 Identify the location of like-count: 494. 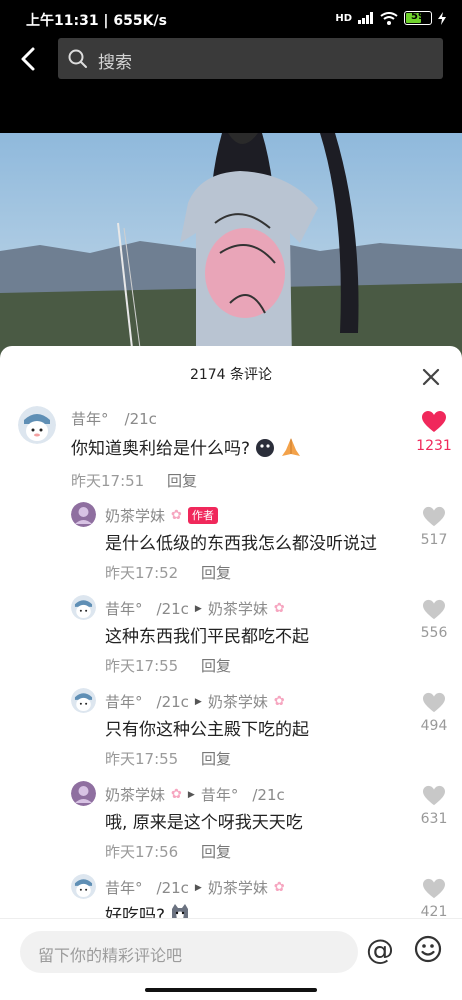
(434, 726).